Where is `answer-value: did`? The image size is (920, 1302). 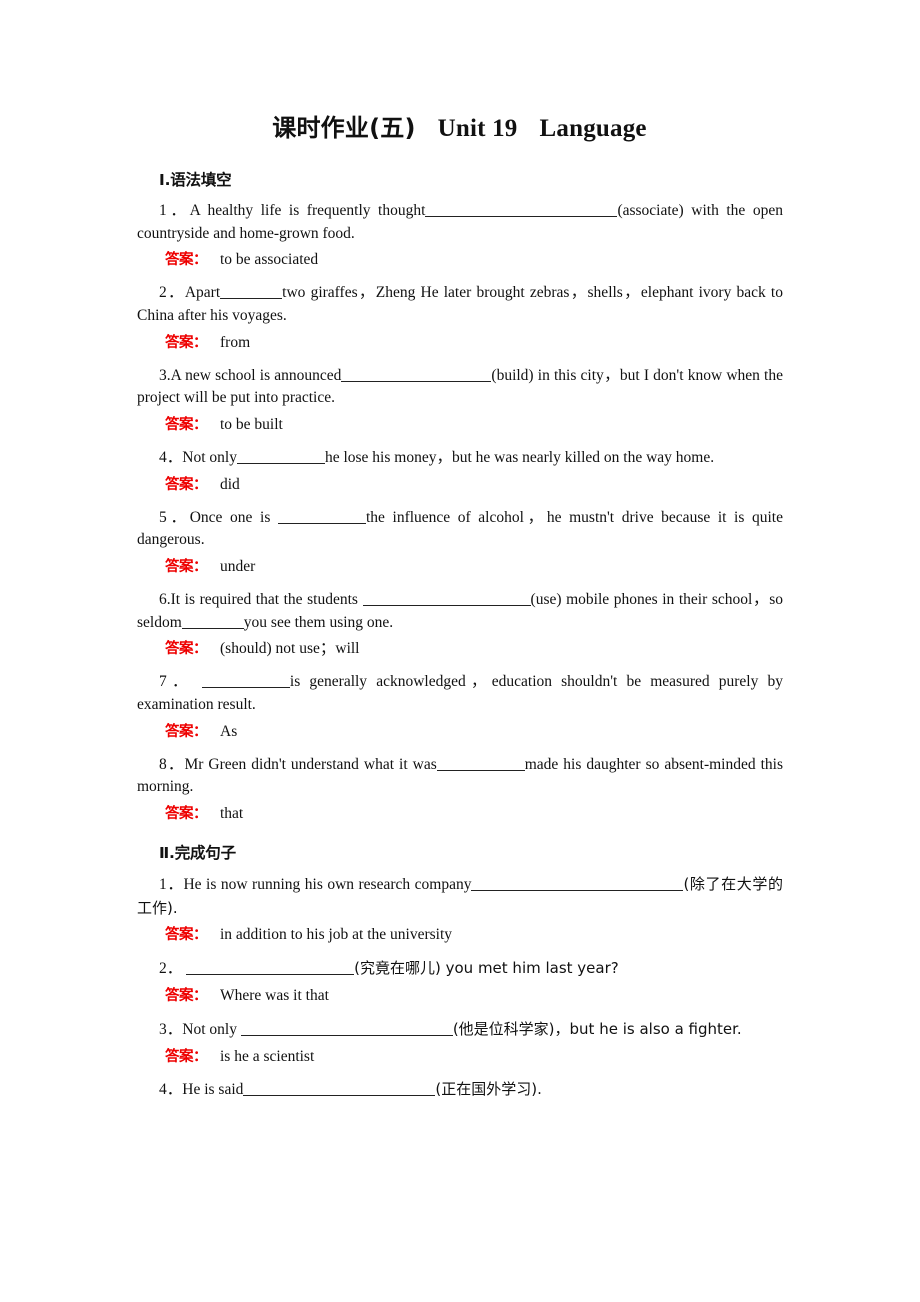
answer-value: did is located at coordinates (230, 484).